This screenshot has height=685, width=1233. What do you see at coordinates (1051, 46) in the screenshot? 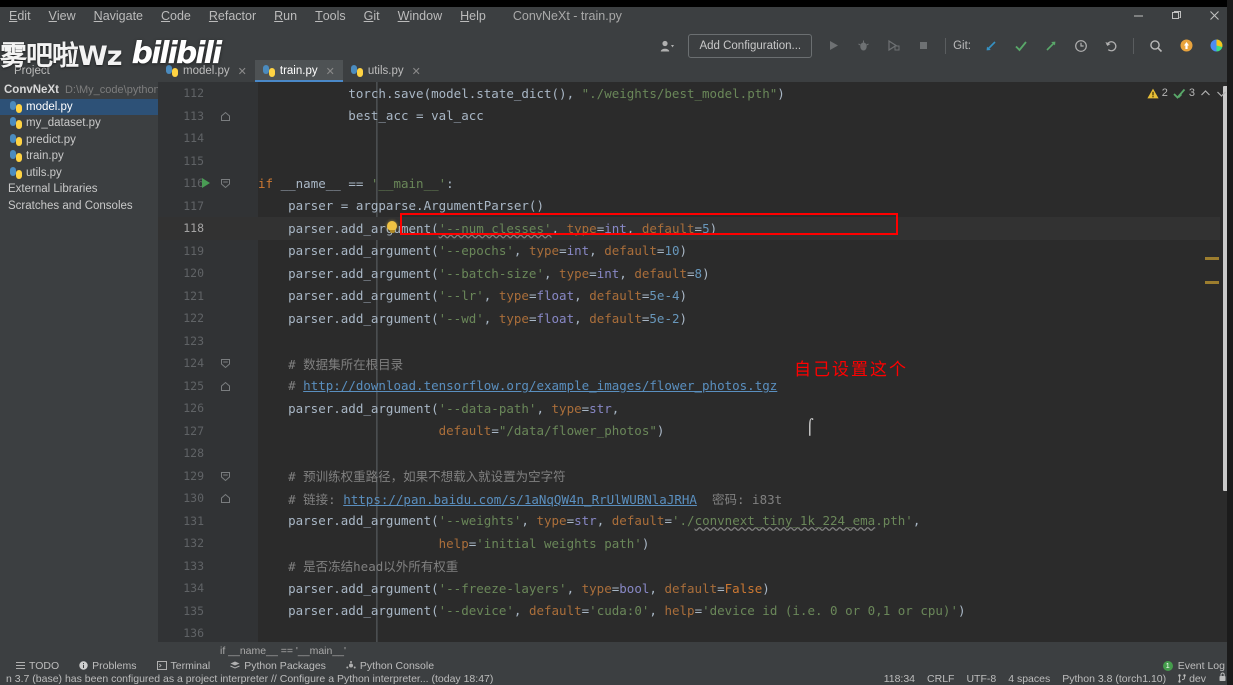
I see `git-push-icon` at bounding box center [1051, 46].